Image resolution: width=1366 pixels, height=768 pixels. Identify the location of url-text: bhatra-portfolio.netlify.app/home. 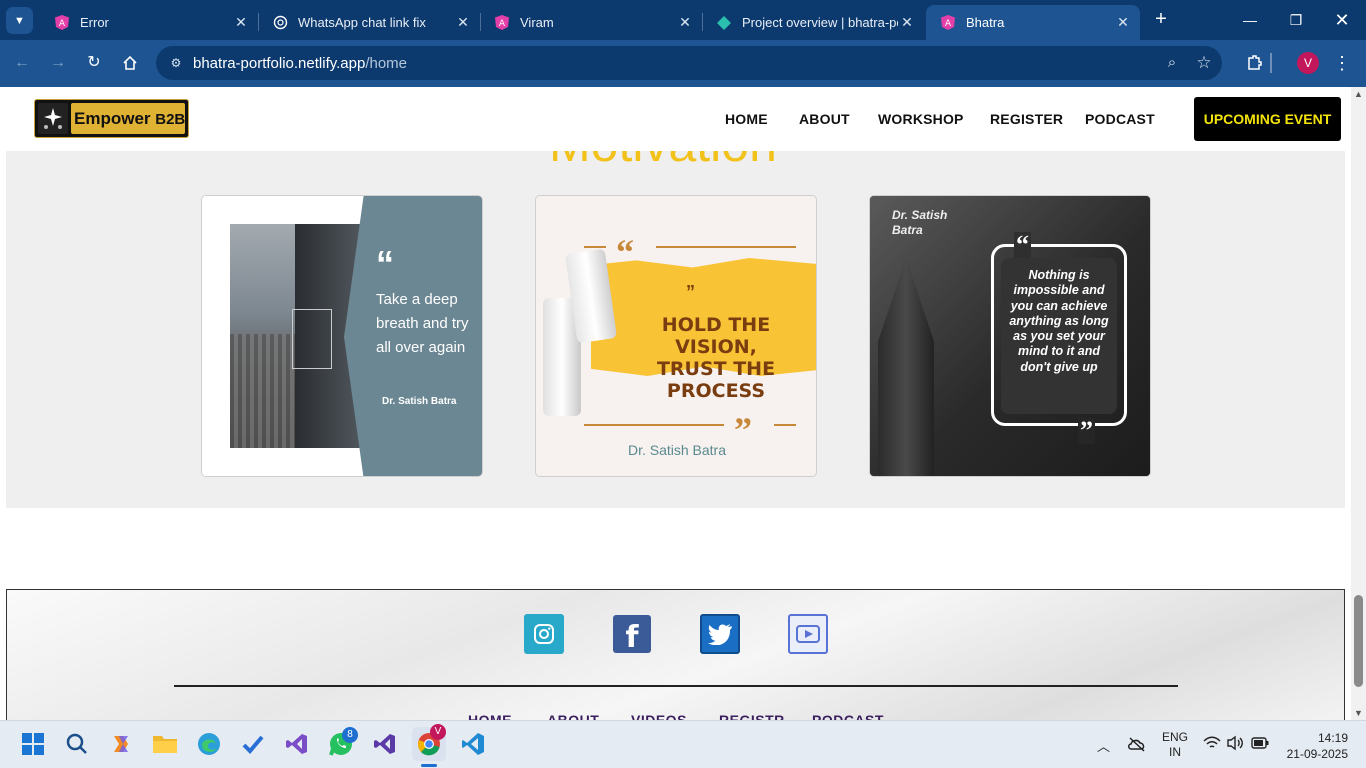
(300, 63).